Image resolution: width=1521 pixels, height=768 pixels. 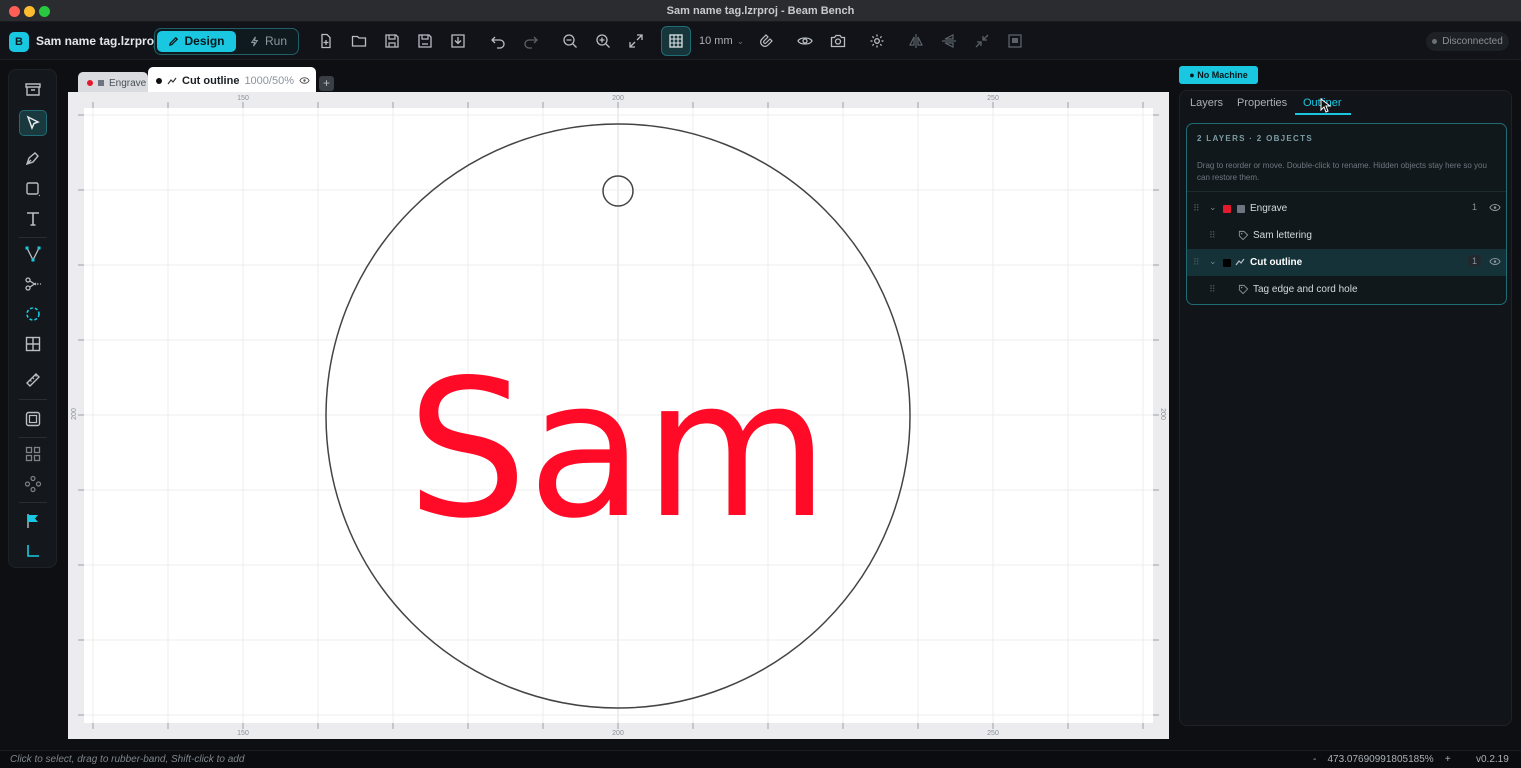 I want to click on zoom-in-button: +, so click(x=1448, y=759).